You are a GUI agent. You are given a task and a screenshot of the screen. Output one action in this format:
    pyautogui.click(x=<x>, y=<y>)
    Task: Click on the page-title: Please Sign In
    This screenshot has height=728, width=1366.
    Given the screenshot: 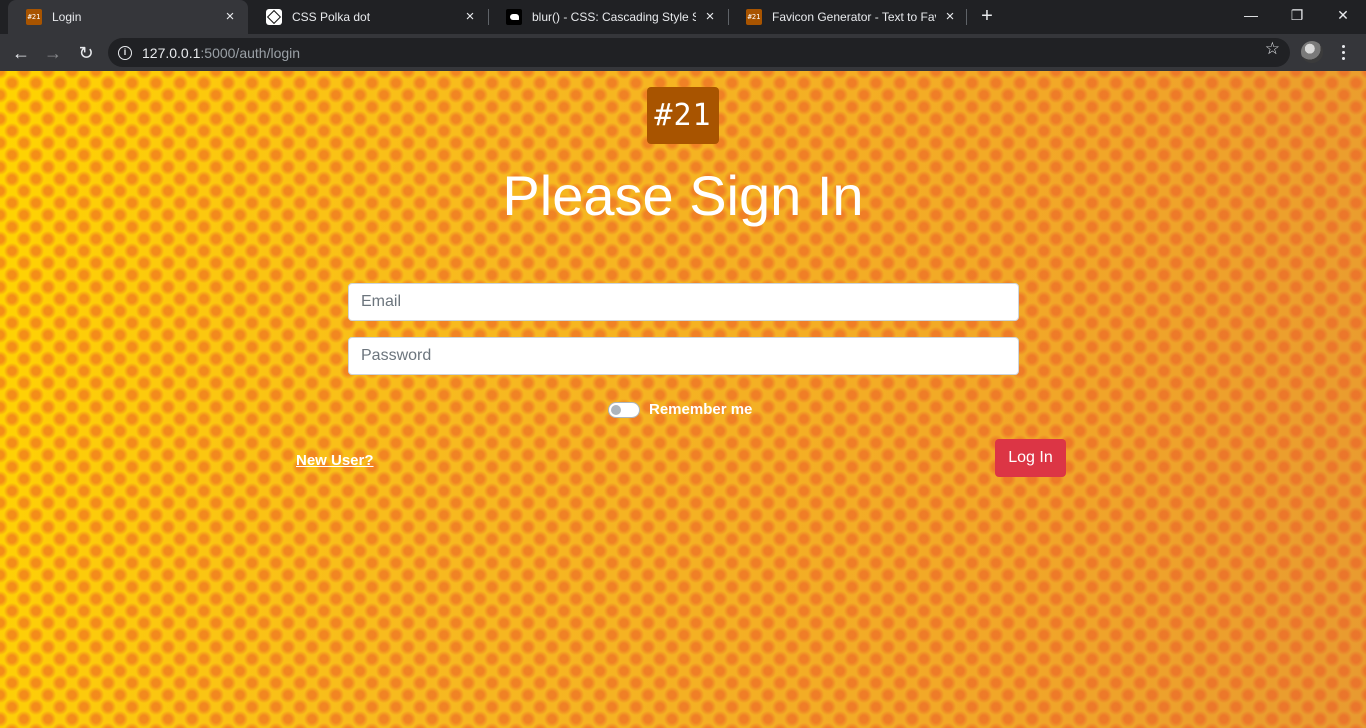 What is the action you would take?
    pyautogui.click(x=683, y=195)
    